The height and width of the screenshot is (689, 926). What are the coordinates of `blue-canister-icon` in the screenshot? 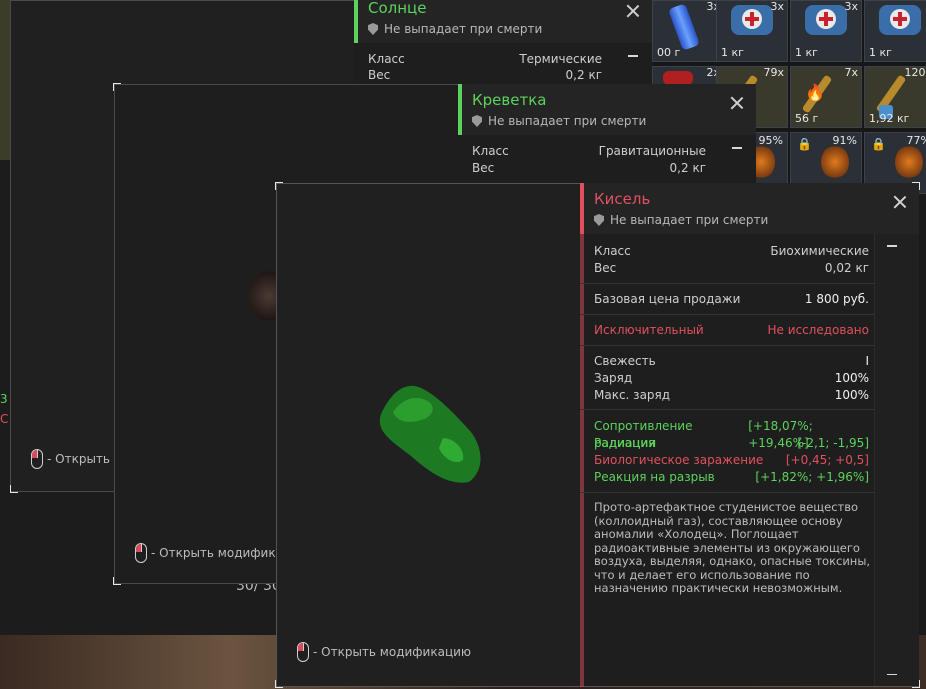 It's located at (684, 27).